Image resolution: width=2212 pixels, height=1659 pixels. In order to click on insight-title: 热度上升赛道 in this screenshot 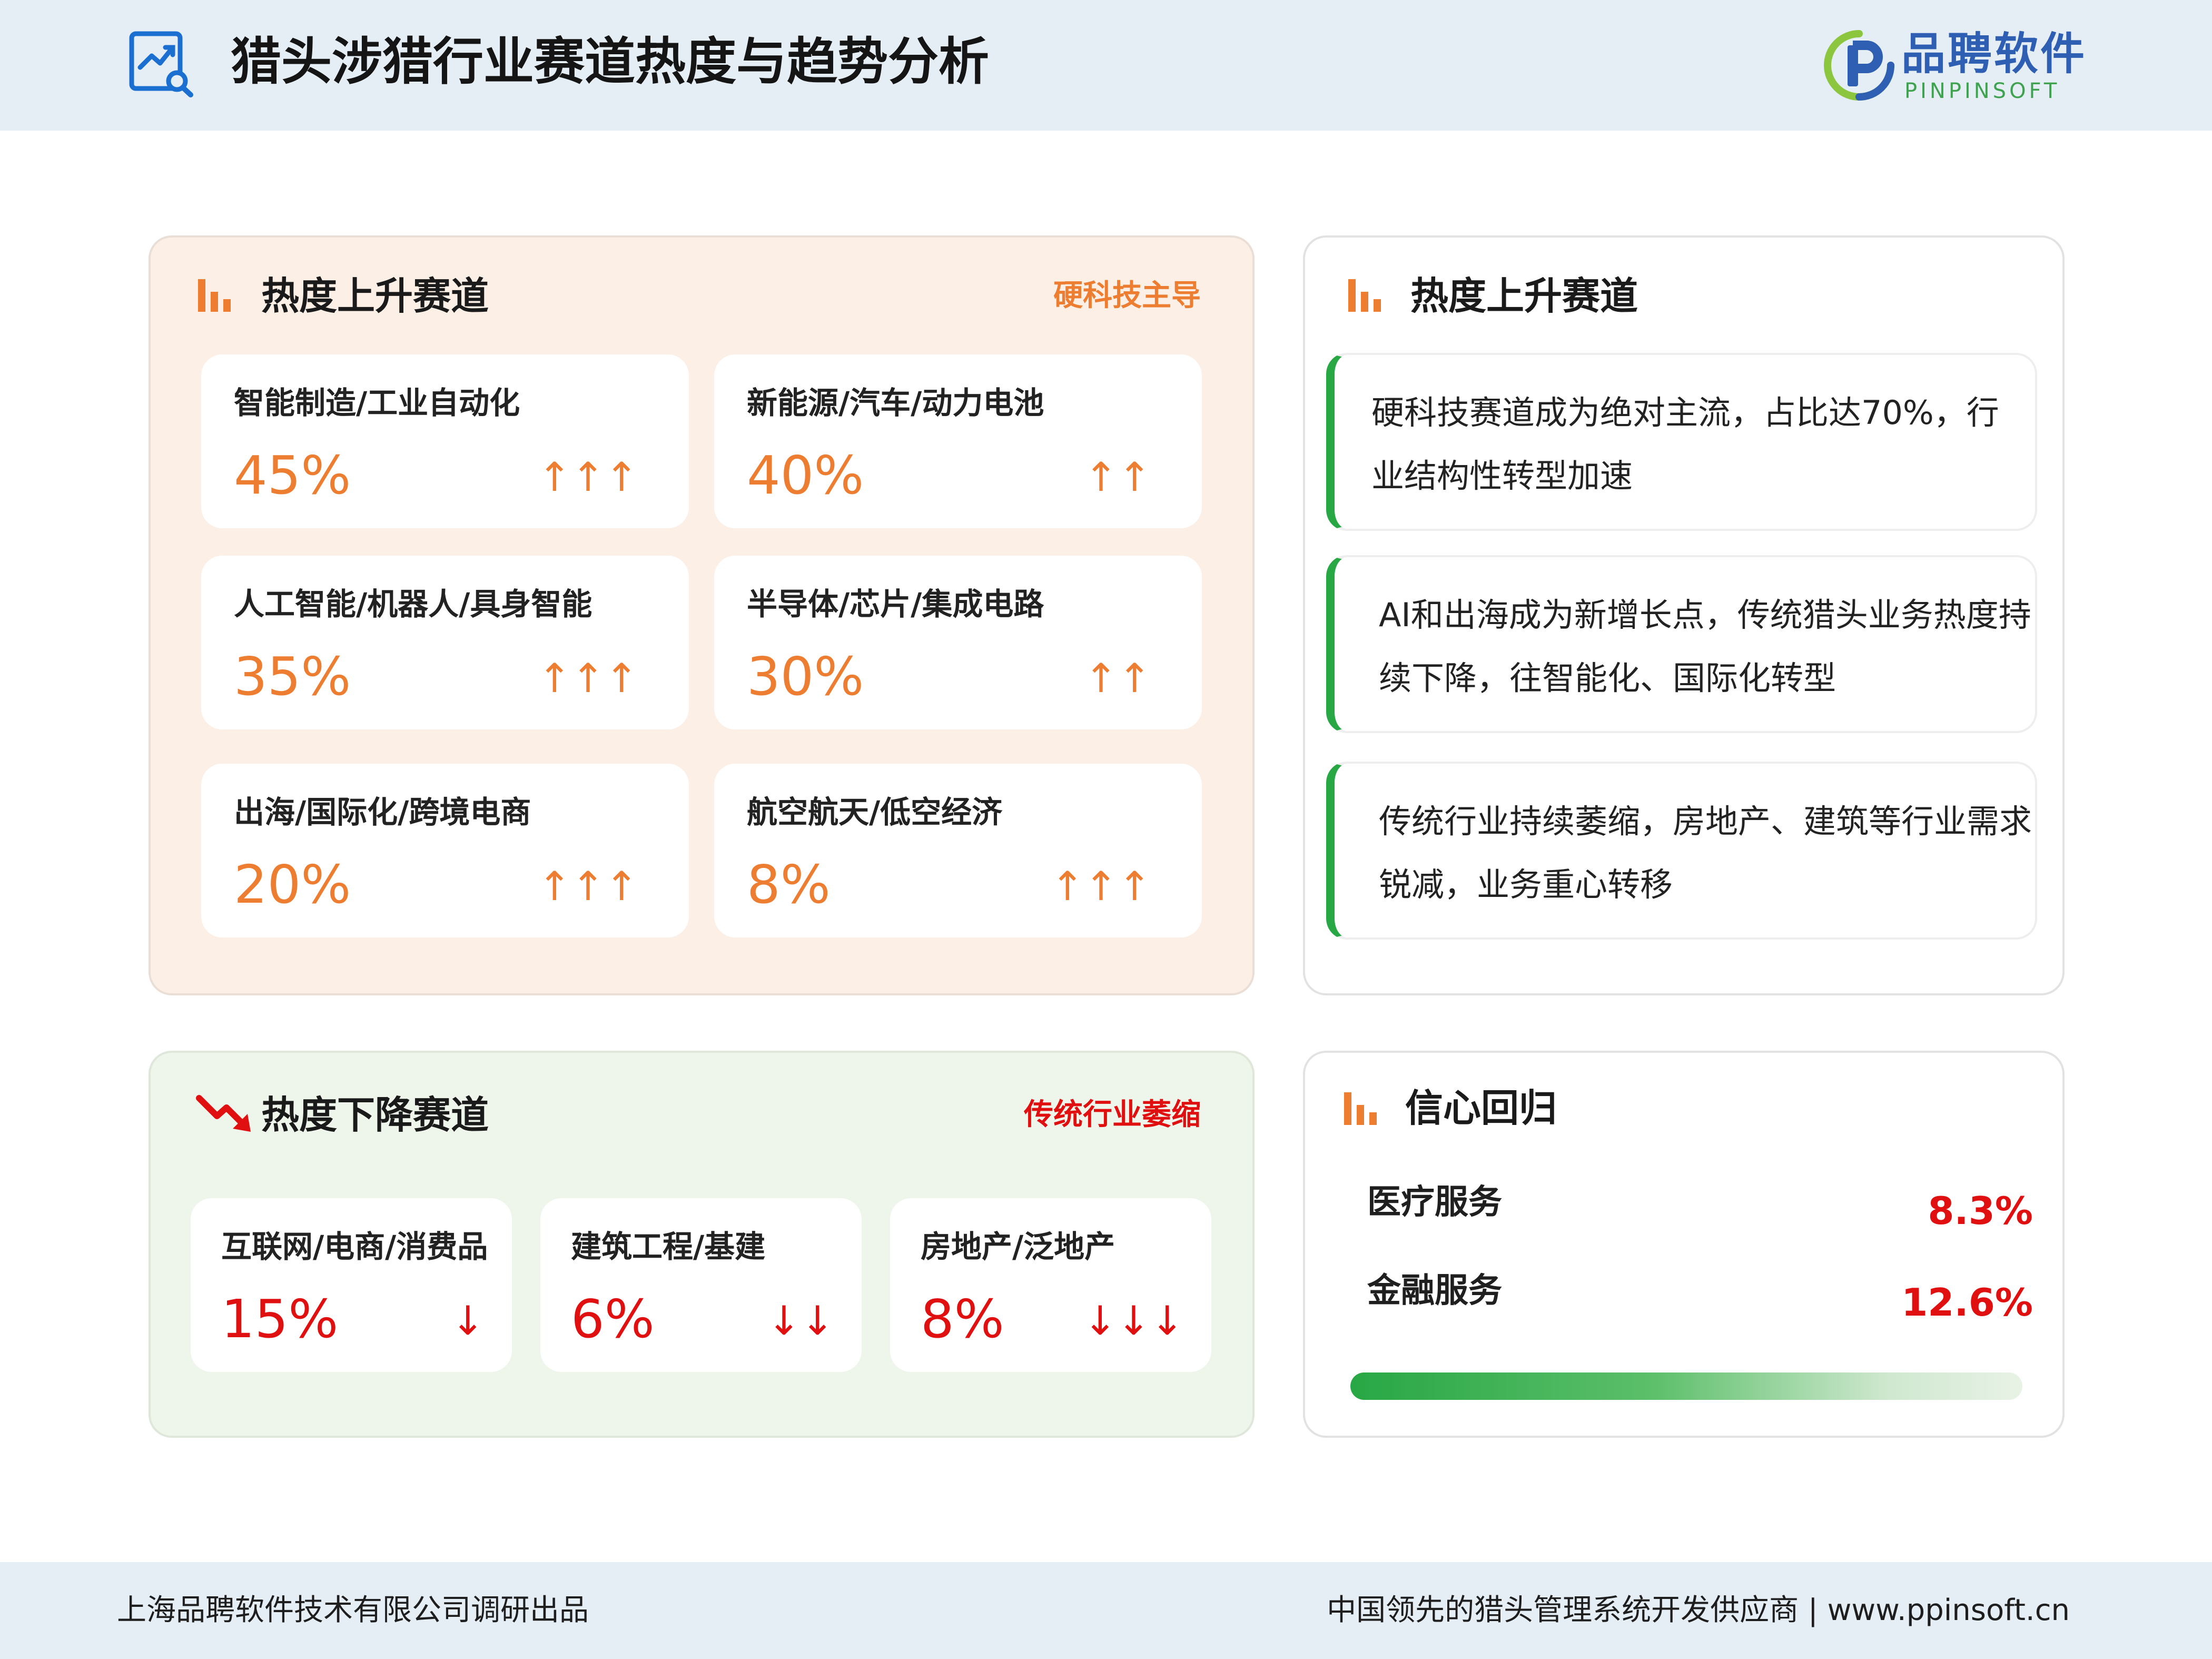, I will do `click(1524, 296)`.